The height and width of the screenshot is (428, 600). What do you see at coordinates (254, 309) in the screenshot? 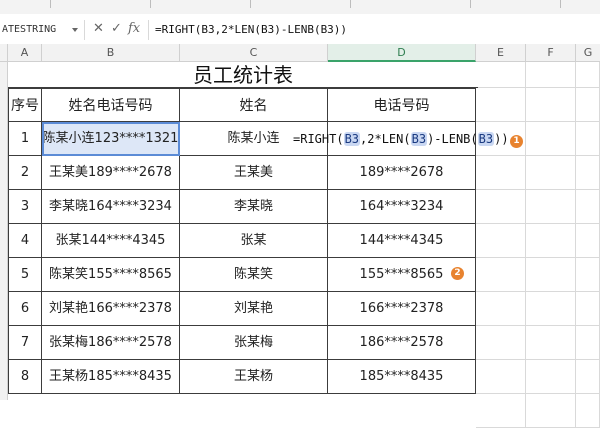
I see `cell-name: 刘某艳` at bounding box center [254, 309].